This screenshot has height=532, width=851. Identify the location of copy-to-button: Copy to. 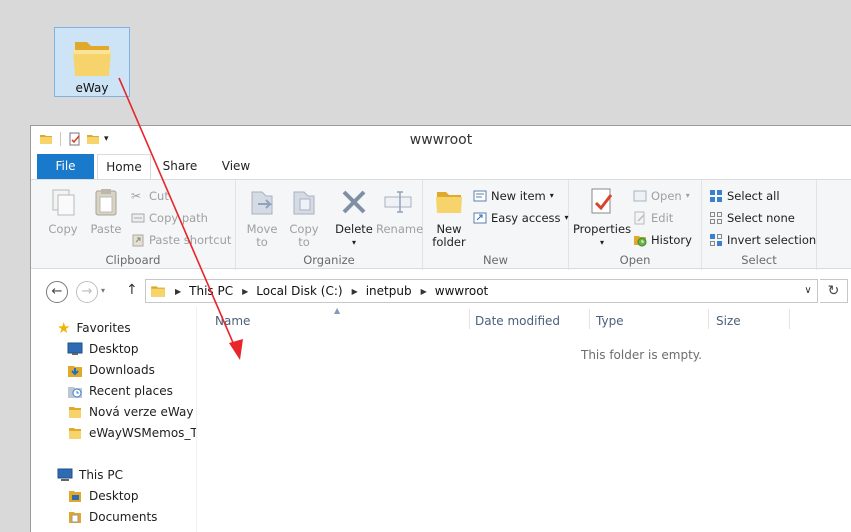
(304, 217).